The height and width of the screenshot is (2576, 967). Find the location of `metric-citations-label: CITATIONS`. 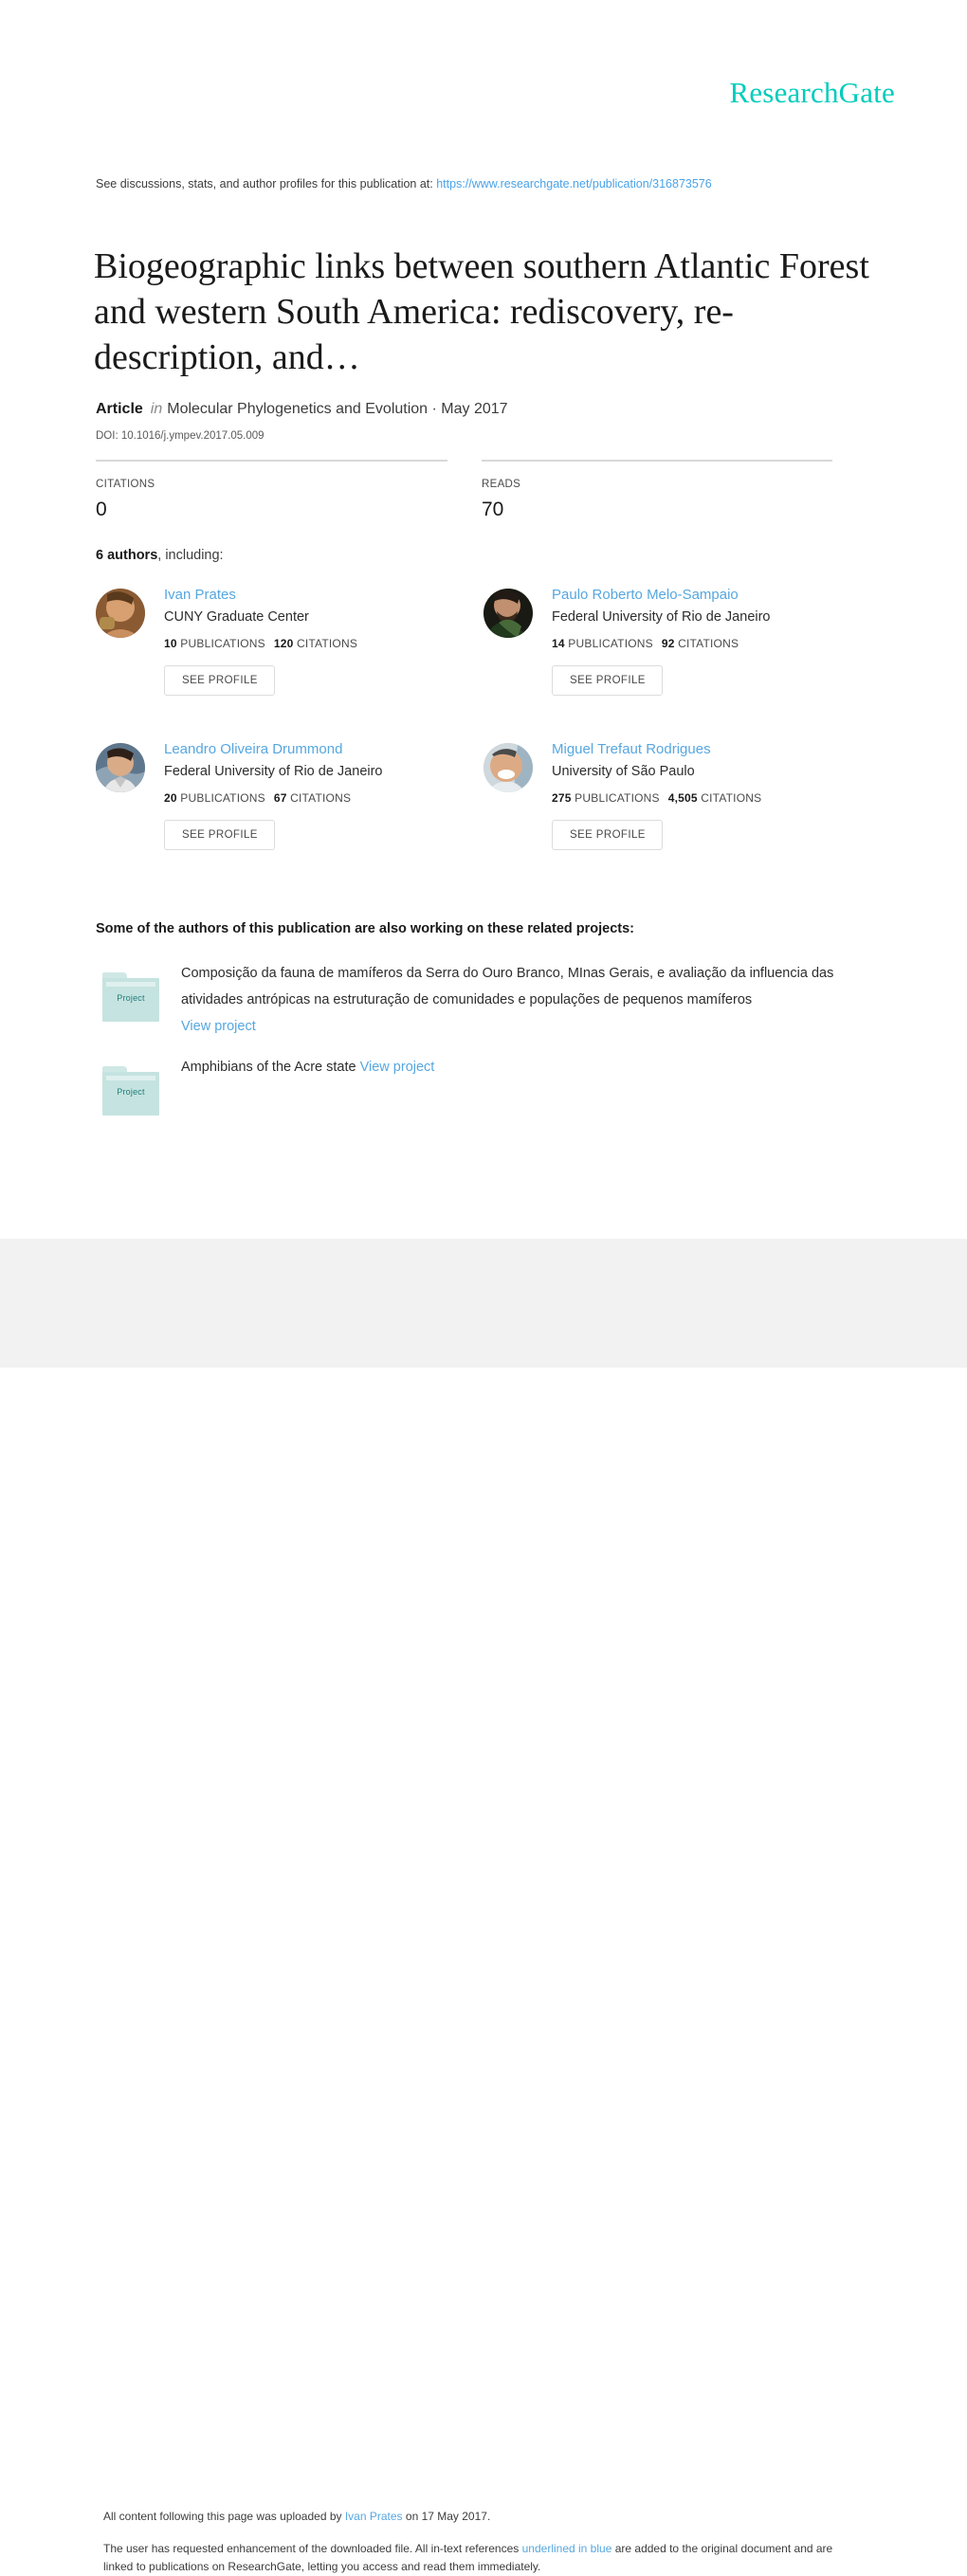

metric-citations-label: CITATIONS is located at coordinates (125, 484).